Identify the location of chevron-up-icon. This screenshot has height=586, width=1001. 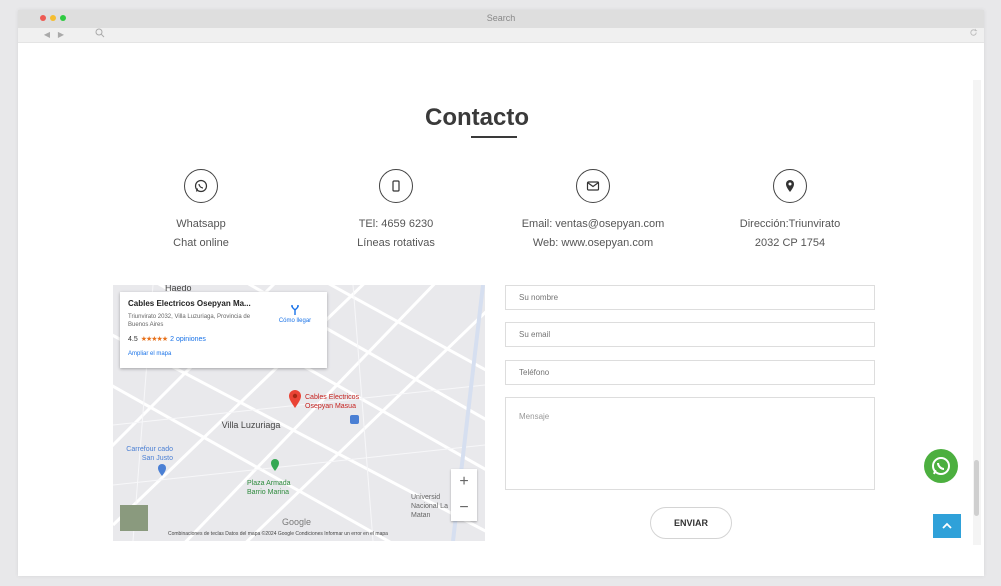
(947, 525).